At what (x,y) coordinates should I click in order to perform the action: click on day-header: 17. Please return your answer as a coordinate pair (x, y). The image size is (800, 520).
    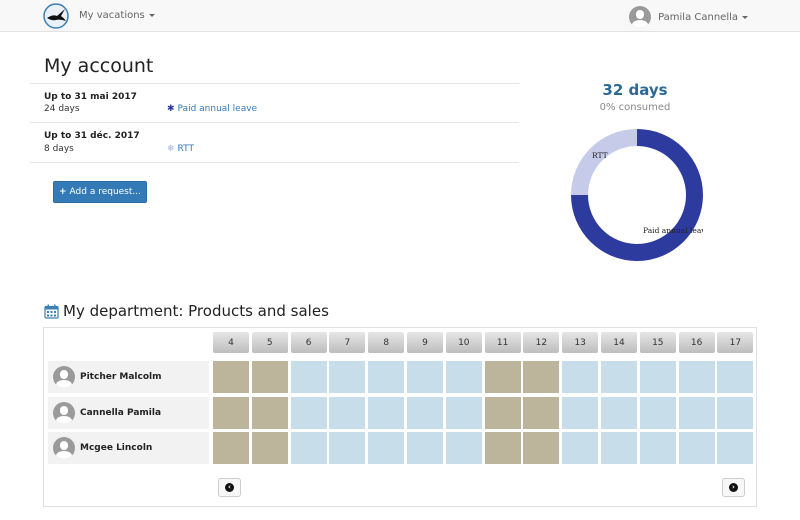
    Looking at the image, I should click on (735, 342).